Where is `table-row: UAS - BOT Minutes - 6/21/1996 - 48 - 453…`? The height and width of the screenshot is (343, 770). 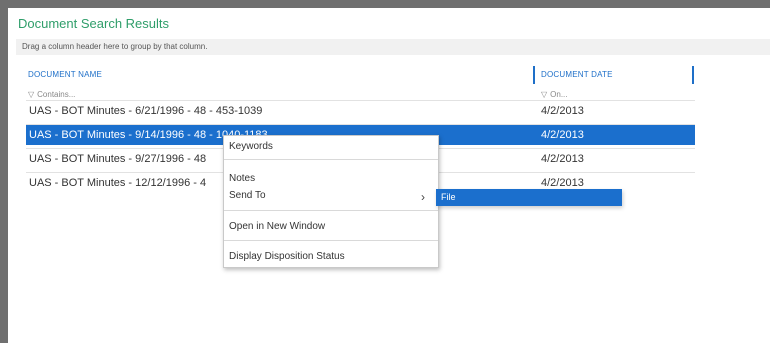 table-row: UAS - BOT Minutes - 6/21/1996 - 48 - 453… is located at coordinates (360, 110).